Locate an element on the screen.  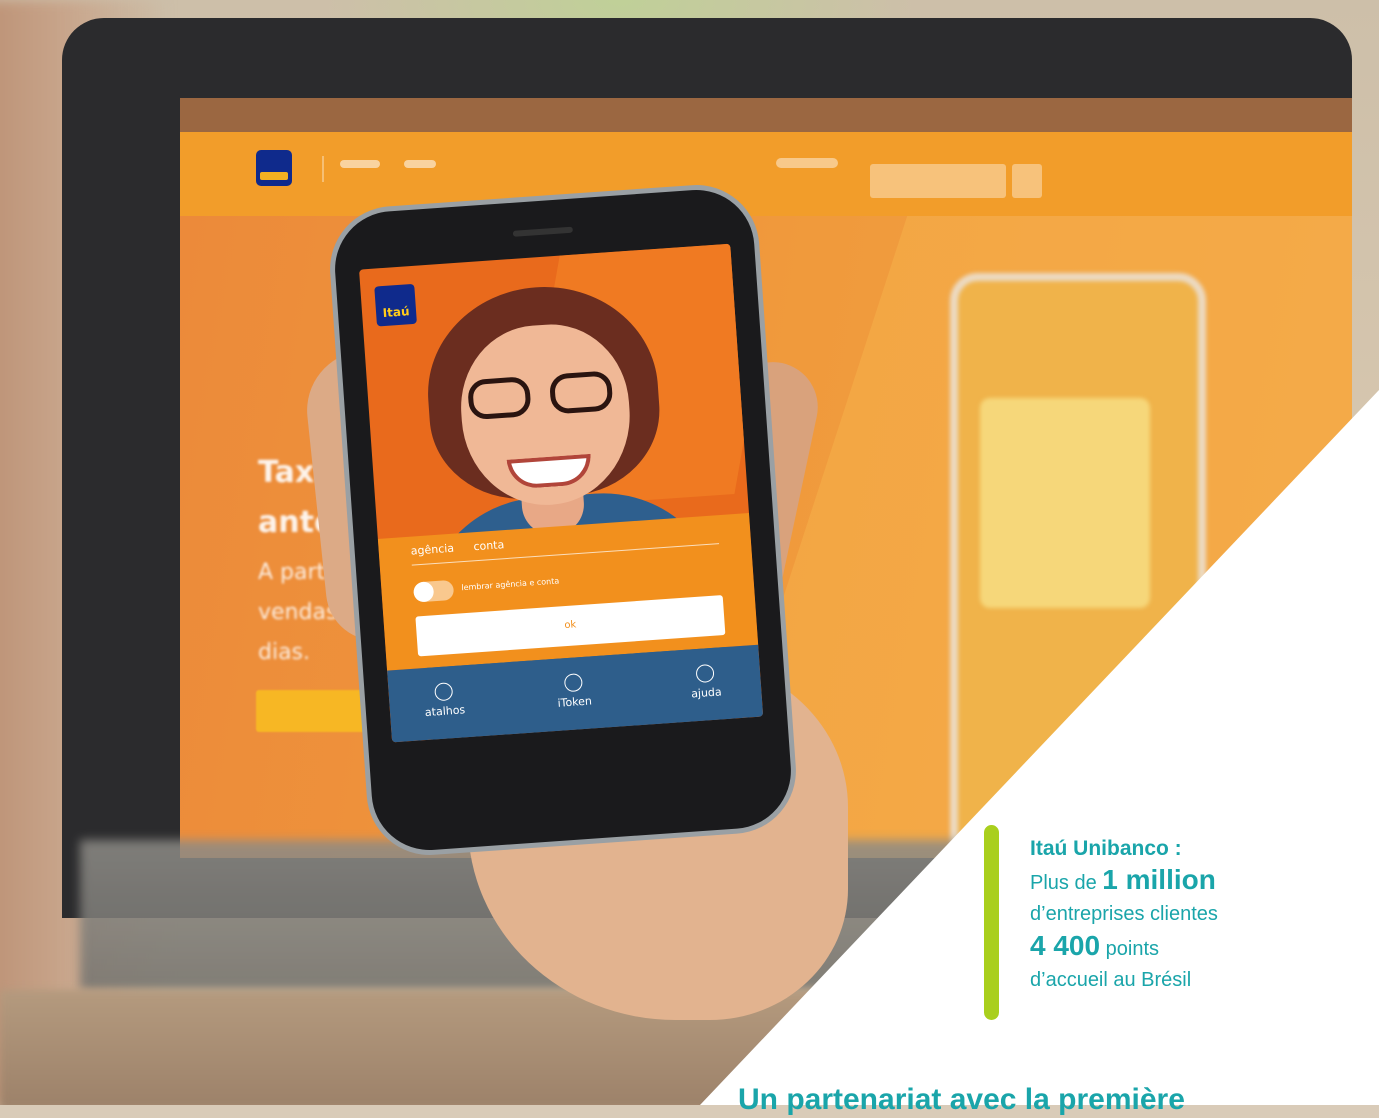
stats-line: 4 400 points is located at coordinates (1195, 947).